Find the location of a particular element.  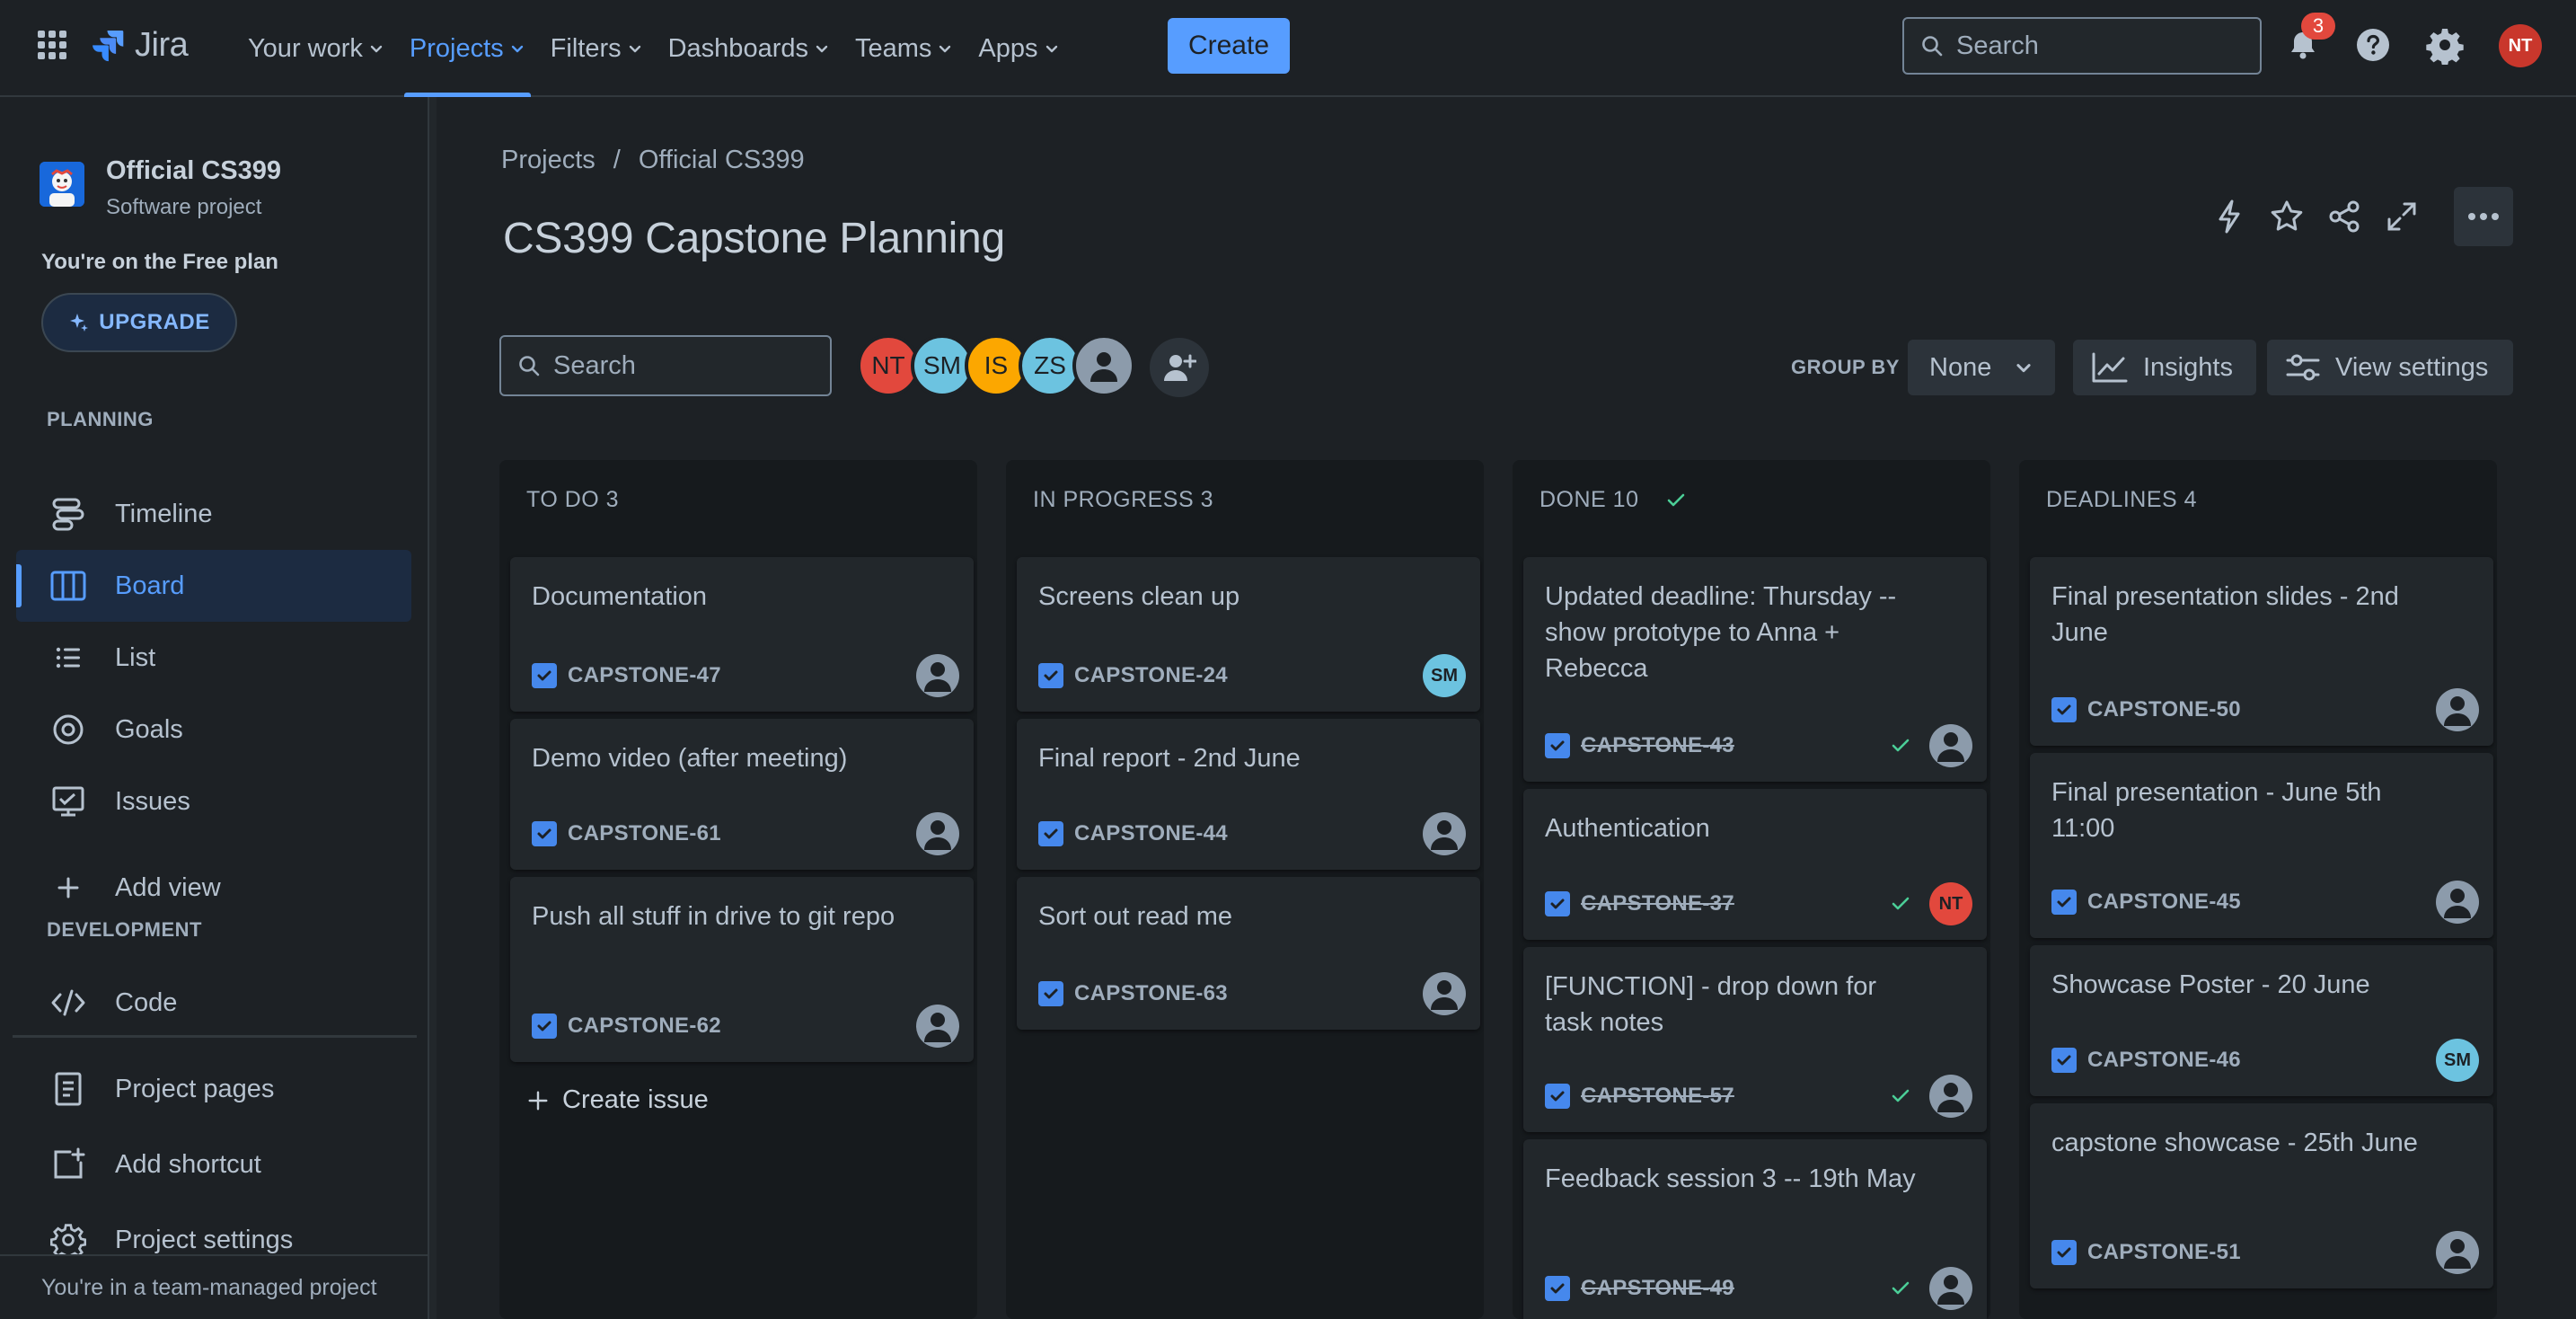

nav-apps: Apps is located at coordinates (1019, 48).